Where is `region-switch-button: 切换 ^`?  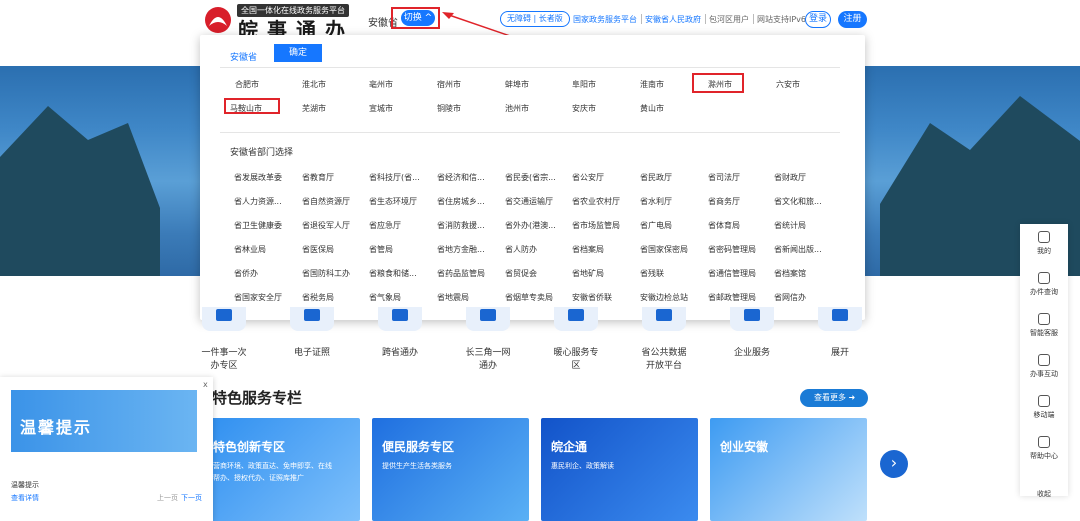
region-switch-button: 切换 ^ is located at coordinates (418, 18).